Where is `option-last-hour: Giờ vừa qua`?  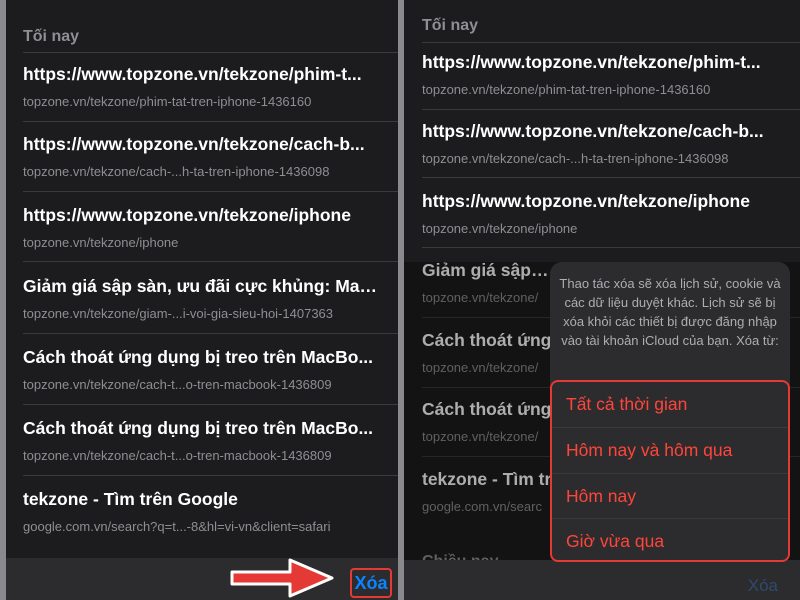
option-last-hour: Giờ vừa qua is located at coordinates (670, 539).